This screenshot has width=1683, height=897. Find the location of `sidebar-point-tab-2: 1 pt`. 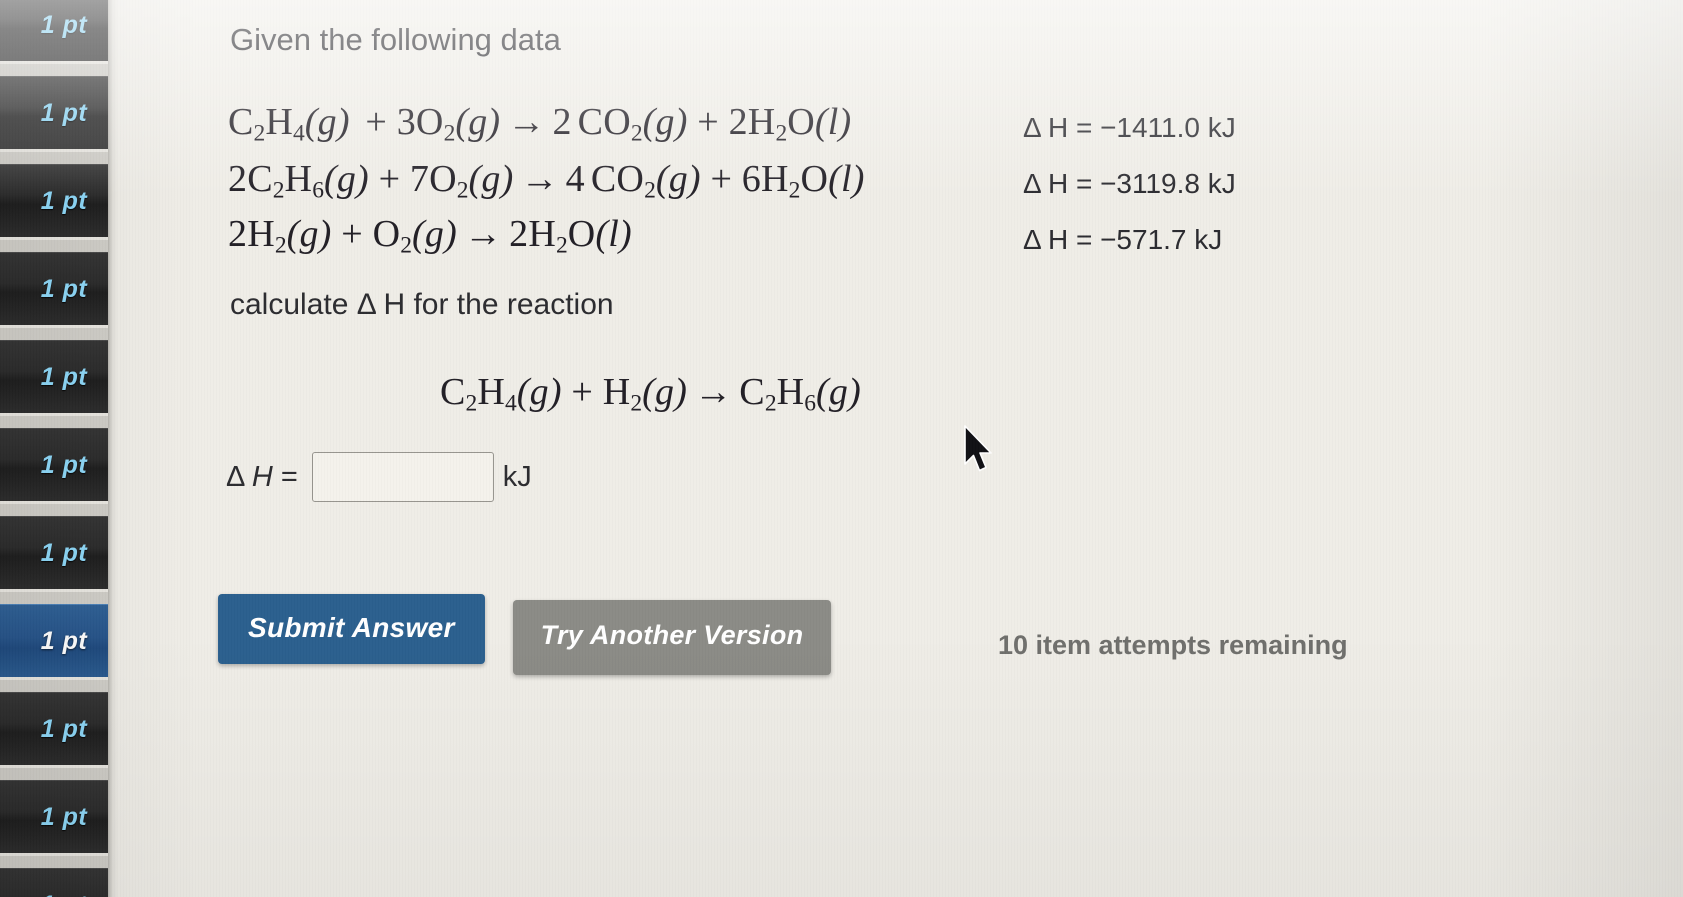

sidebar-point-tab-2: 1 pt is located at coordinates (56, 114).